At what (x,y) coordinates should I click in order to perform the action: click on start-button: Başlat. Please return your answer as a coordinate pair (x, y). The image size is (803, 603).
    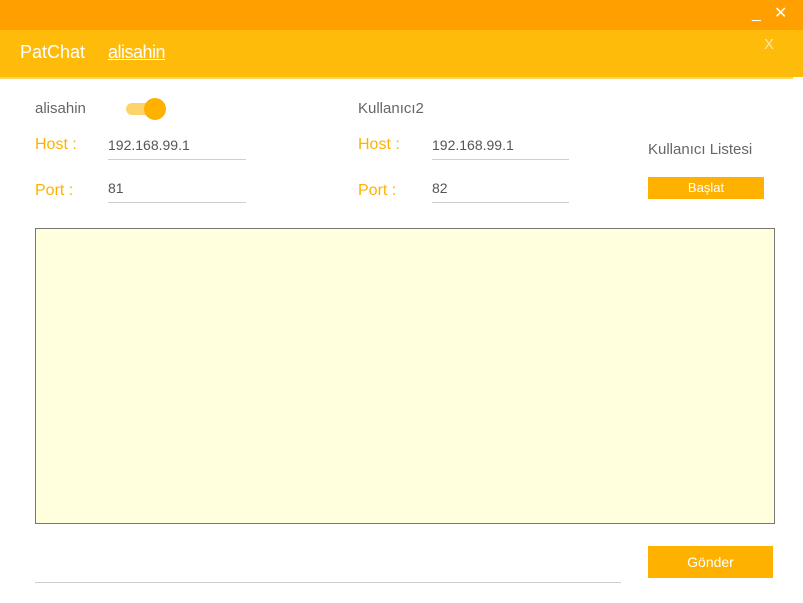
    Looking at the image, I should click on (706, 188).